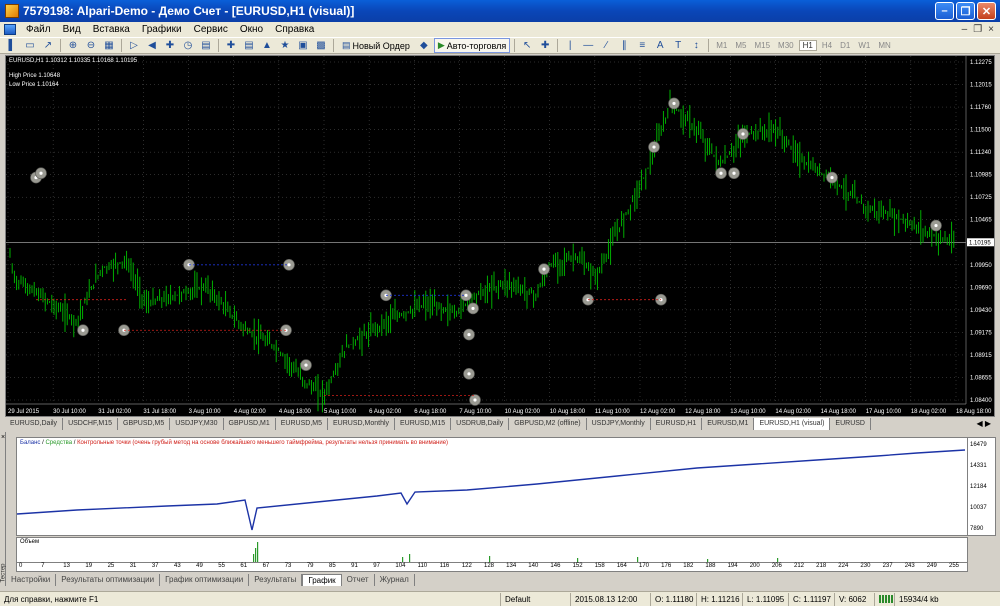  Describe the element at coordinates (211, 29) in the screenshot. I see `menu-tools: Сервис` at that location.